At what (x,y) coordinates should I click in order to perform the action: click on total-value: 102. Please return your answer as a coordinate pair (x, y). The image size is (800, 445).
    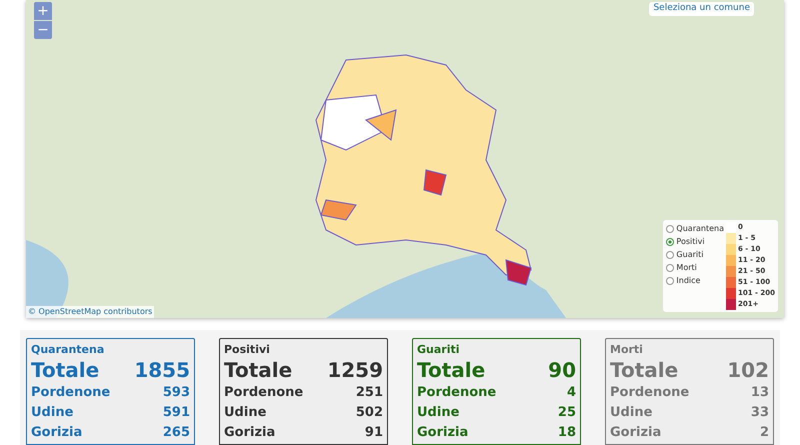
    Looking at the image, I should click on (748, 370).